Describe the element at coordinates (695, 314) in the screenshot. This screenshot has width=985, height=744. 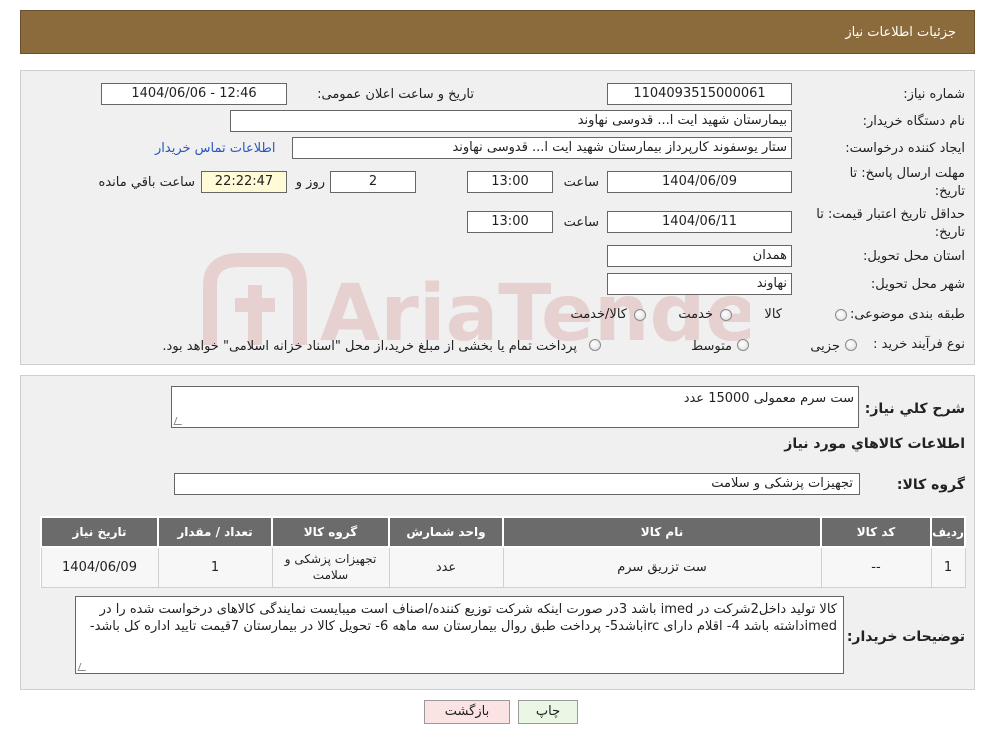
I see `category-option-service: خدمت` at that location.